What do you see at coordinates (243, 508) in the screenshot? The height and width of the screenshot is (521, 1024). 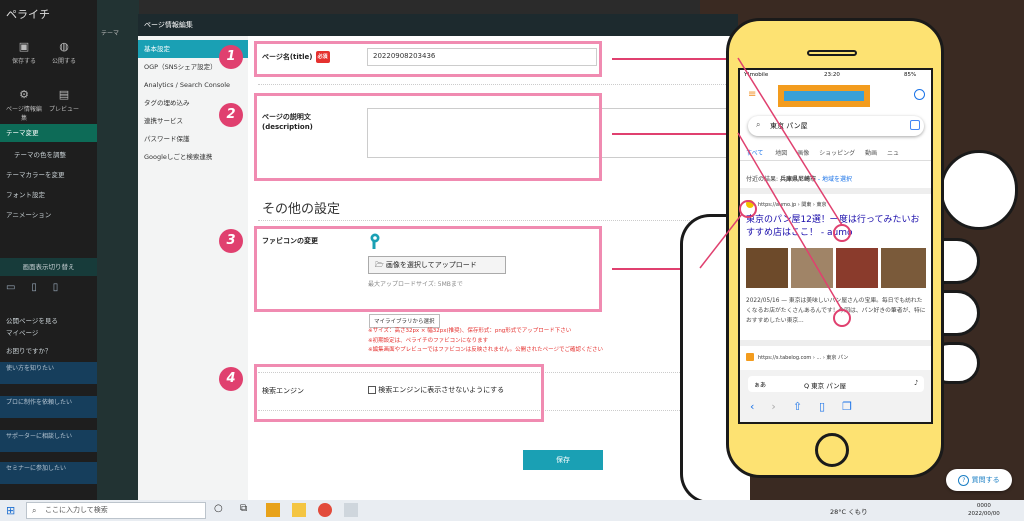 I see `task-view-icon: ⧉` at bounding box center [243, 508].